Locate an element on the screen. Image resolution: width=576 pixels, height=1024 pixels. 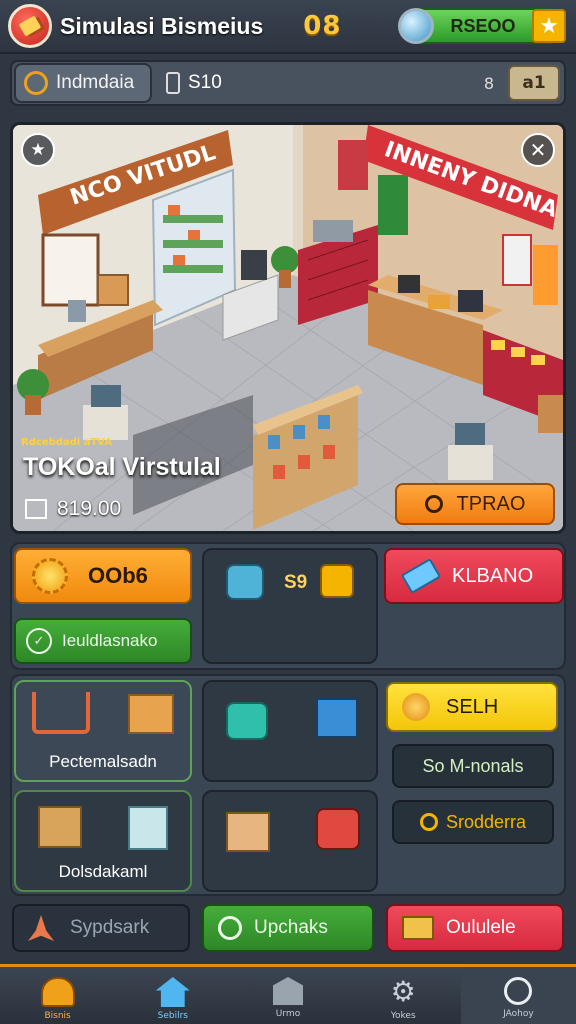
ticket-icon is located at coordinates (421, 576).